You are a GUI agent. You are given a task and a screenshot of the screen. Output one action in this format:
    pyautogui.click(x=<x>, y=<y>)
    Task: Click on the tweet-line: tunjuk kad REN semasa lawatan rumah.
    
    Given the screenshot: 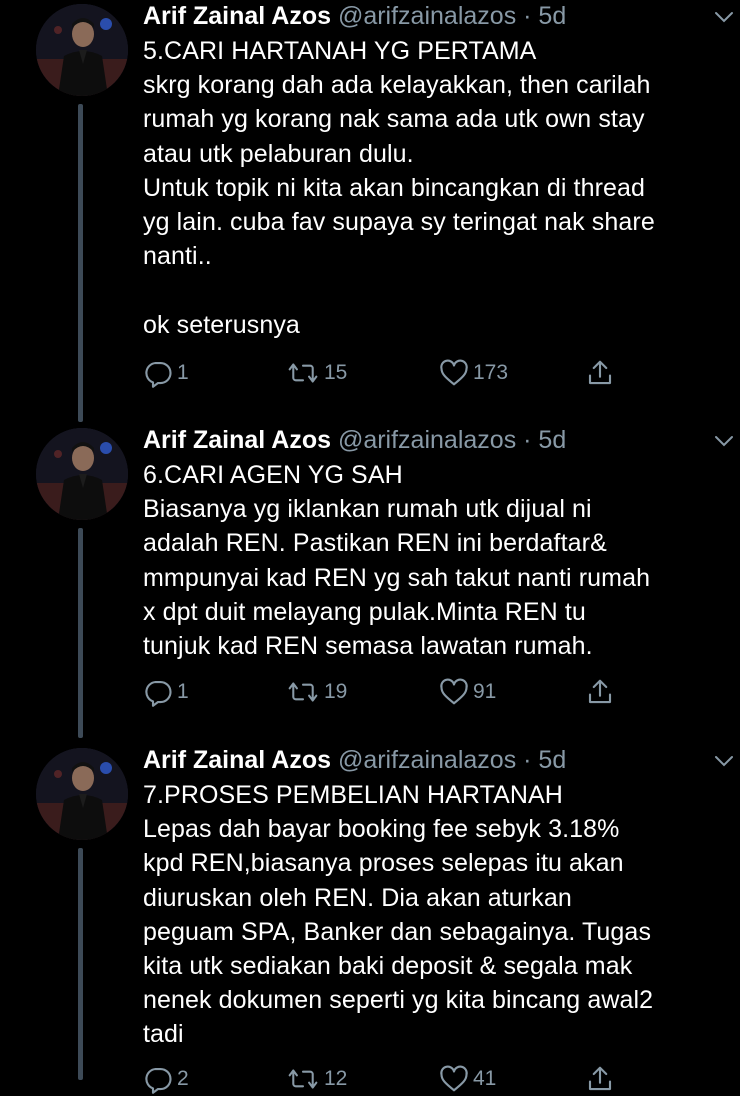 What is the action you would take?
    pyautogui.click(x=368, y=646)
    